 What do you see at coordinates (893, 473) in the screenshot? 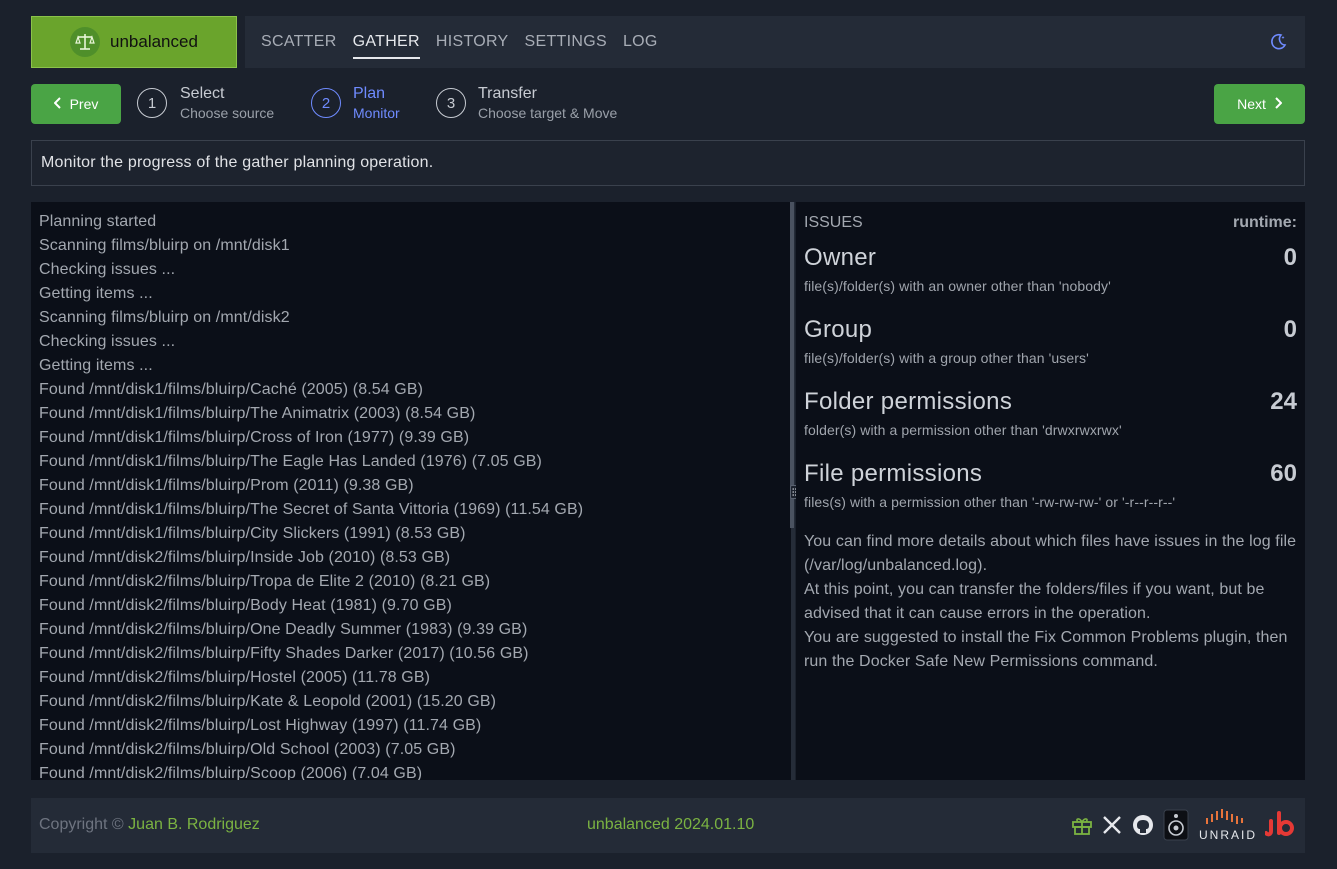
I see `issue-title: File permissions` at bounding box center [893, 473].